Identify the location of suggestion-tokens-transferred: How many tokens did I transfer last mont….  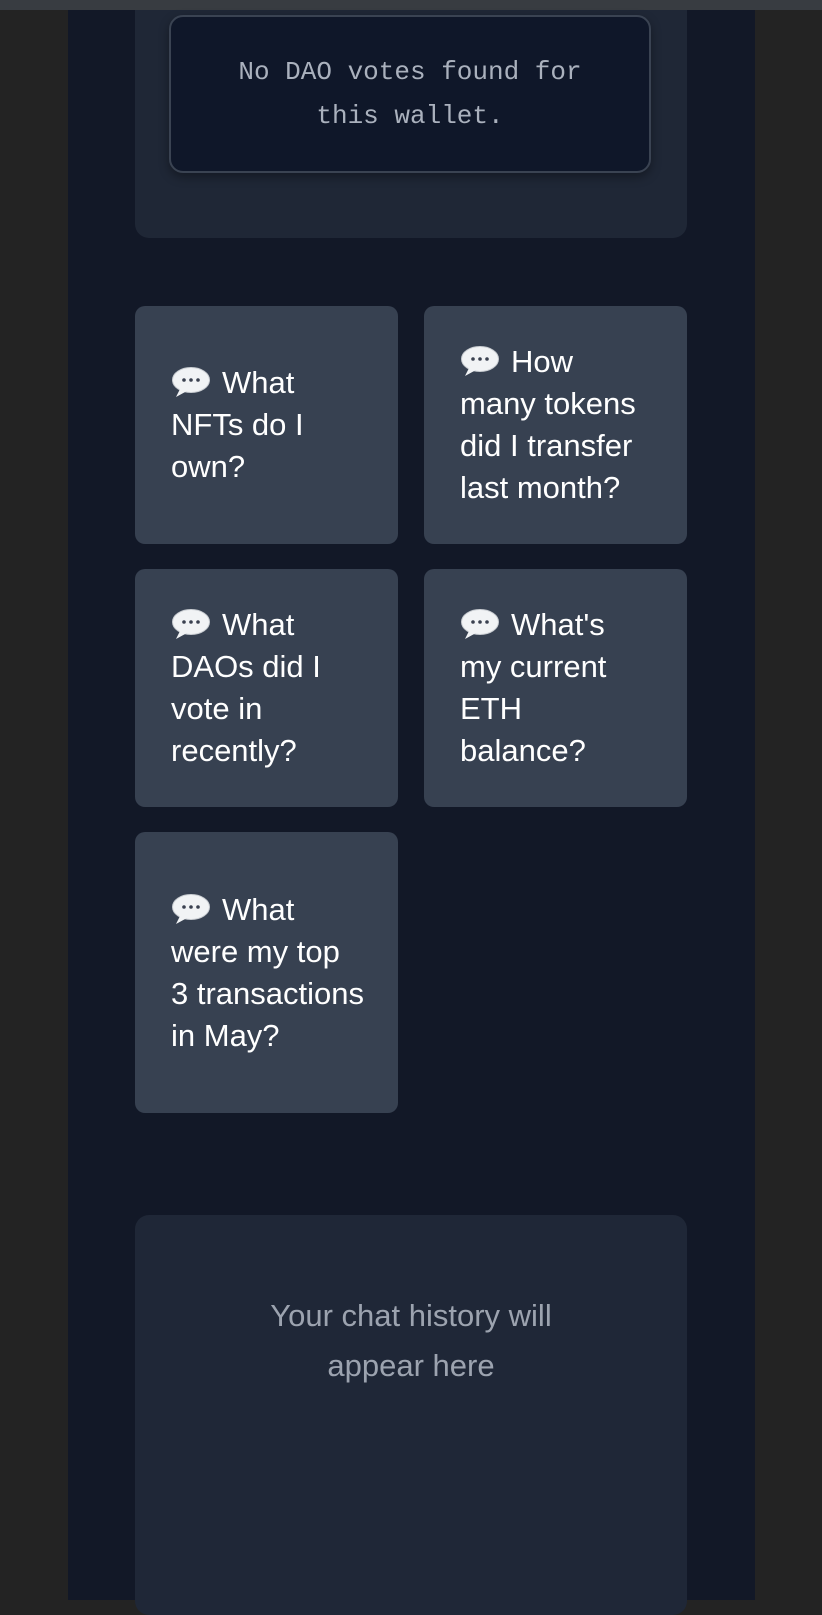
(555, 425).